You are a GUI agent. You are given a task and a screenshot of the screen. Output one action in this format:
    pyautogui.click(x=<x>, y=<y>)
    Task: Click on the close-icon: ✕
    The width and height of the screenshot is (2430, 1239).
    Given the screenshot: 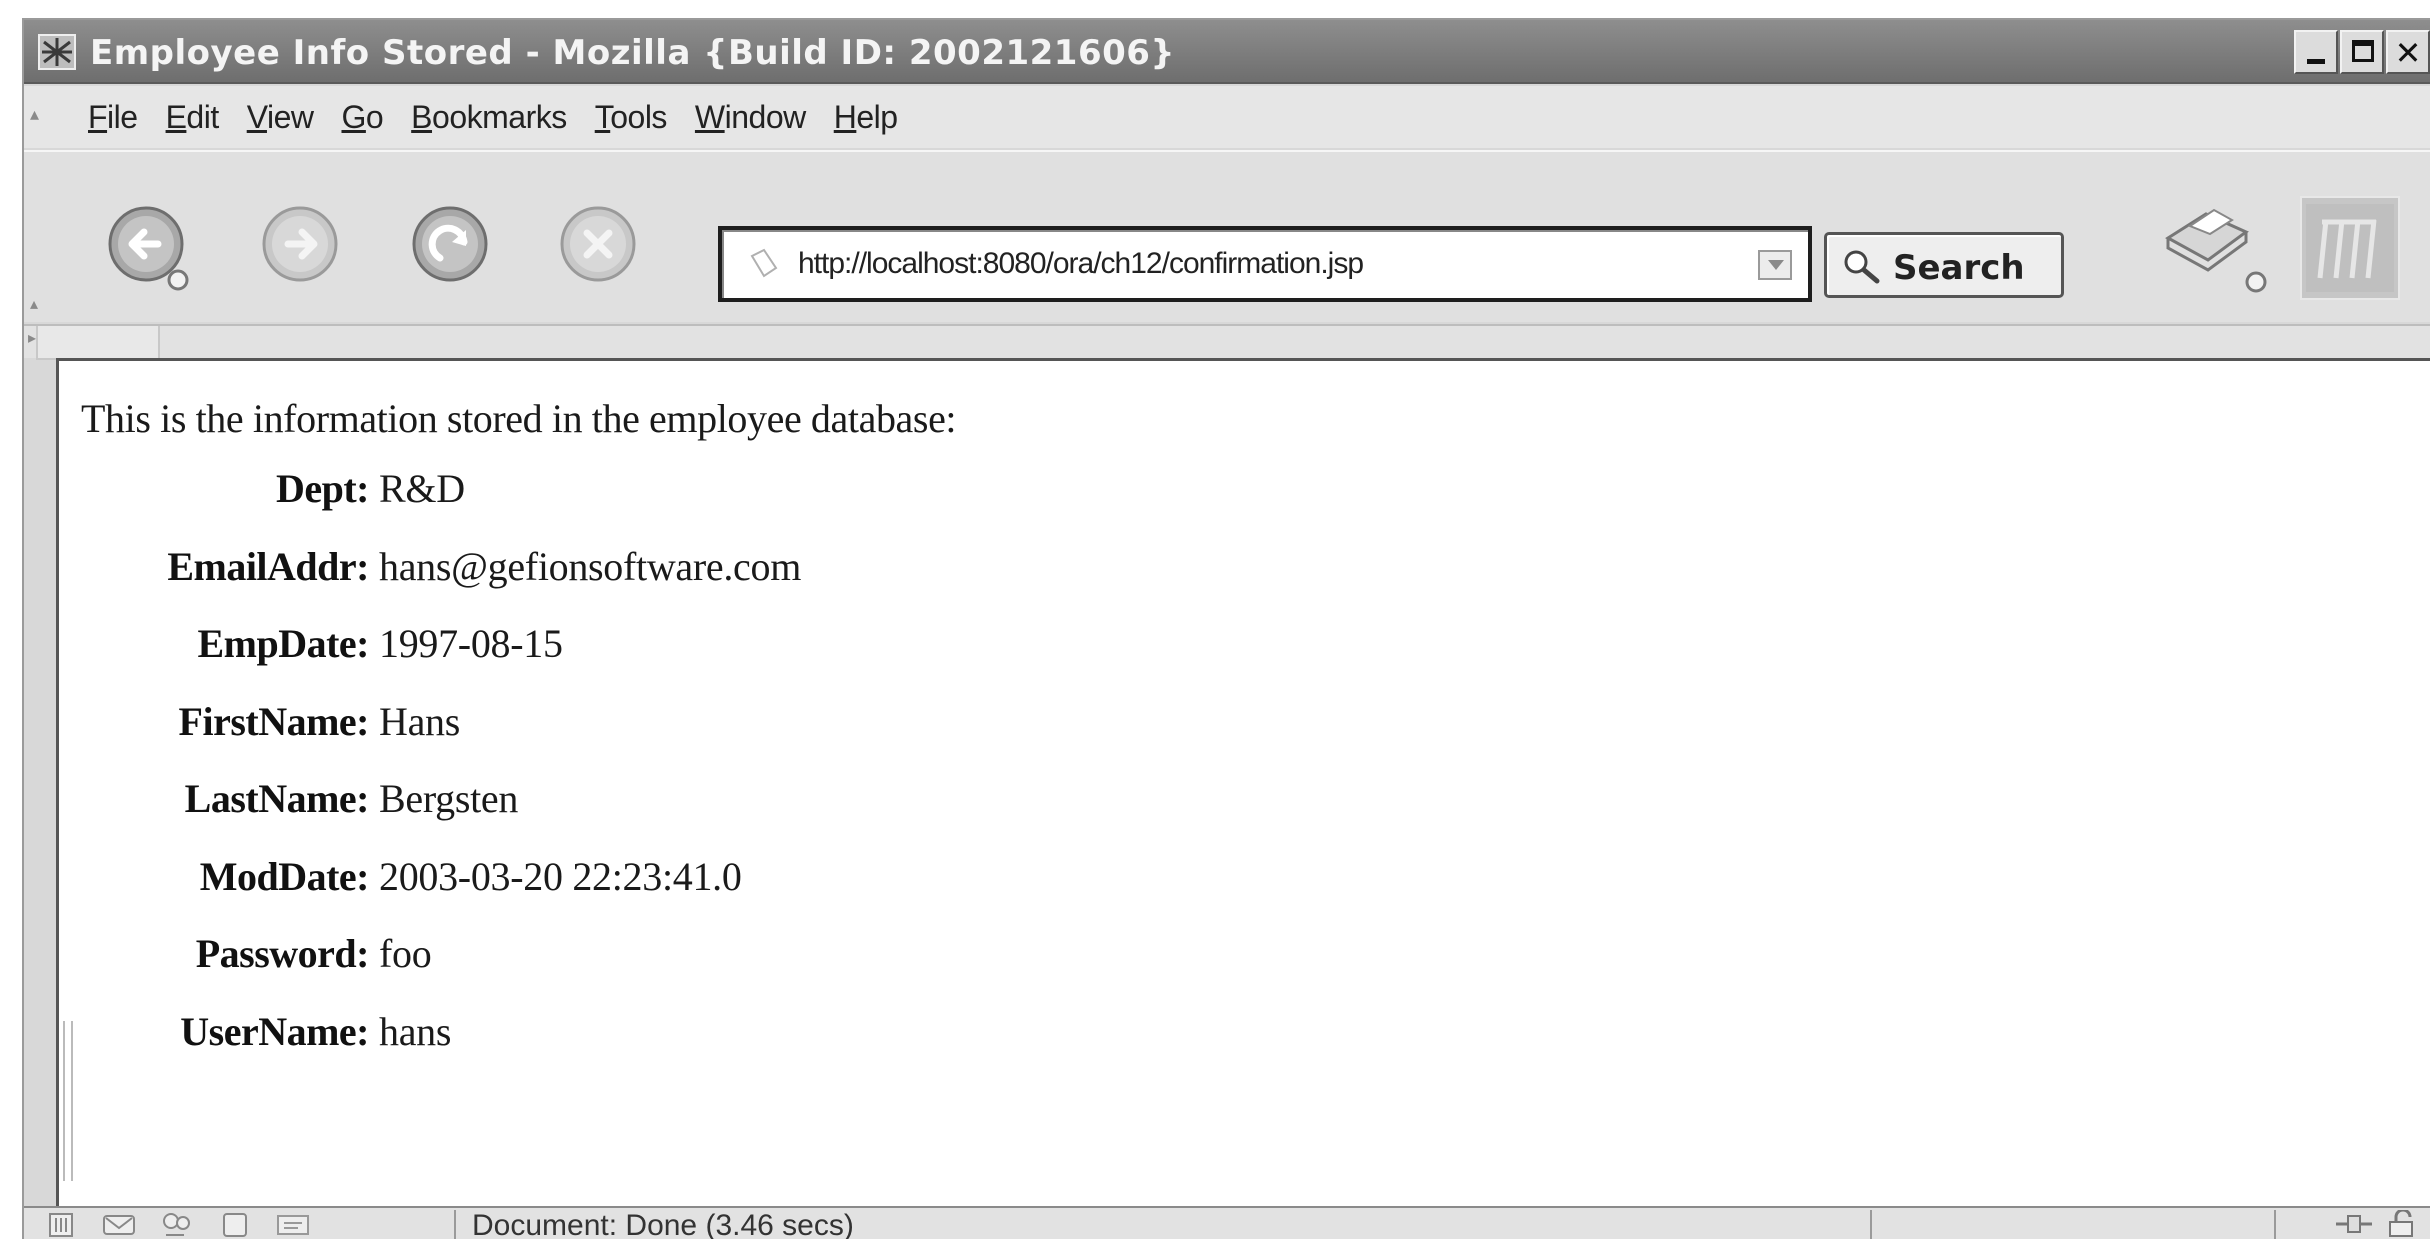 What is the action you would take?
    pyautogui.click(x=2408, y=53)
    